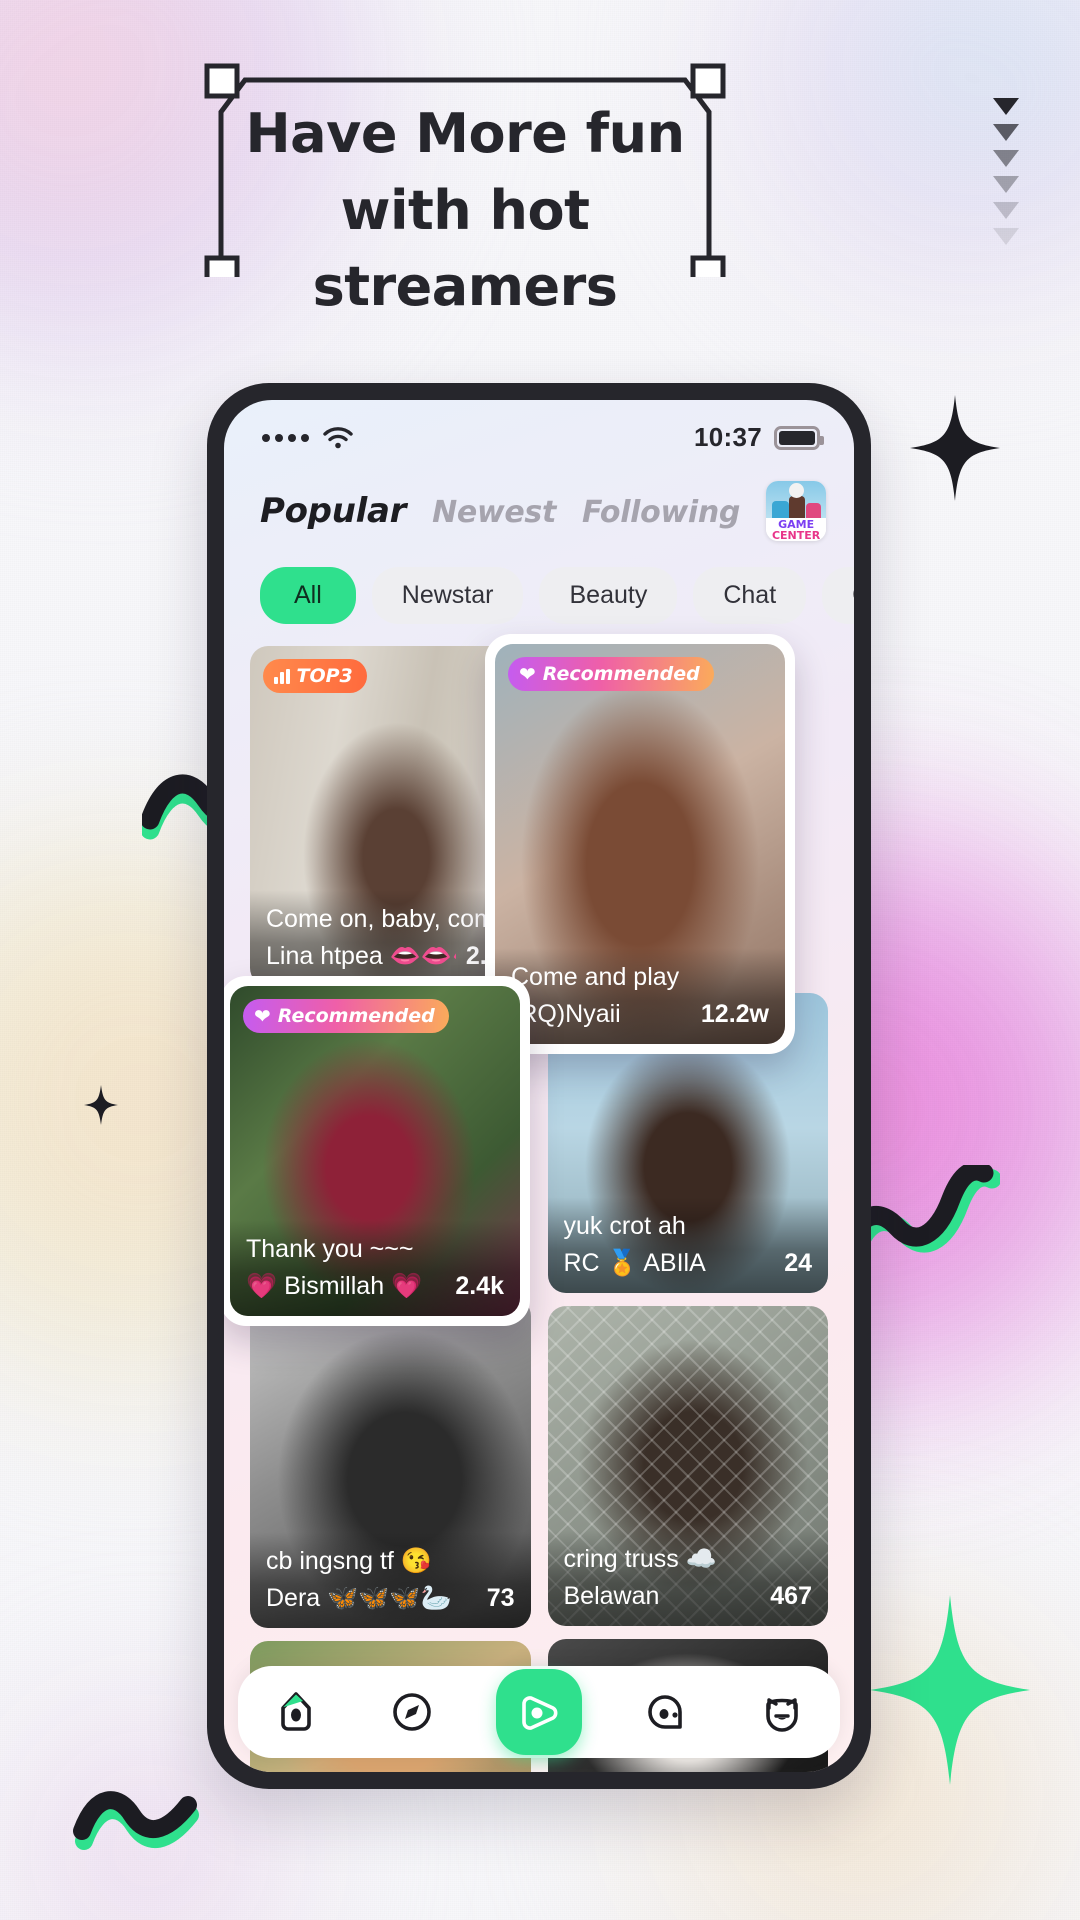  What do you see at coordinates (282, 676) in the screenshot?
I see `rank-bars-icon` at bounding box center [282, 676].